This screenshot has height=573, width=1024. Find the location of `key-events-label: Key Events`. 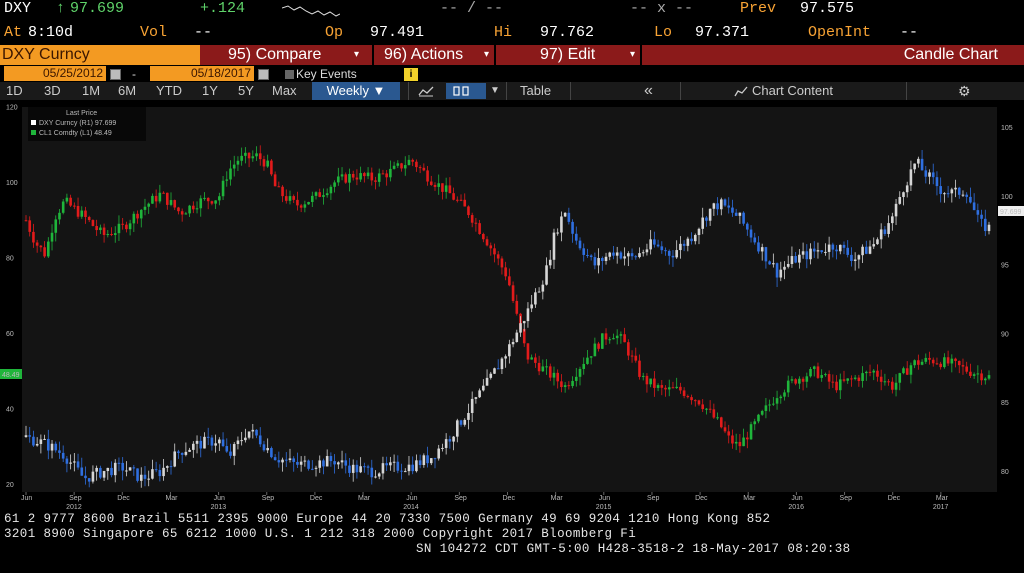

key-events-label: Key Events is located at coordinates (326, 74).